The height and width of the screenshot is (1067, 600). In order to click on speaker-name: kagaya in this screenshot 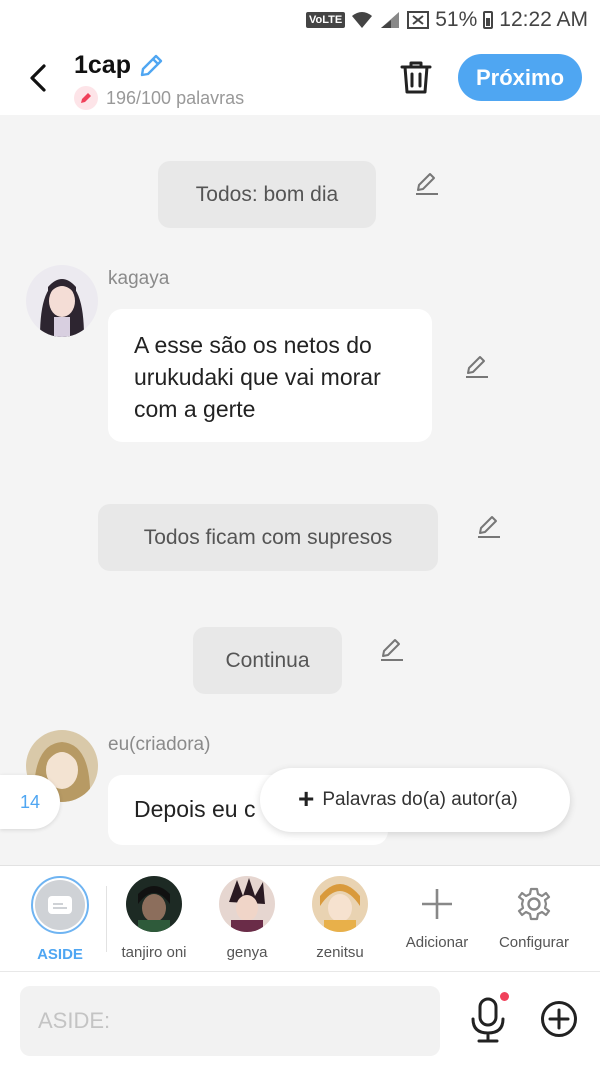, I will do `click(139, 278)`.